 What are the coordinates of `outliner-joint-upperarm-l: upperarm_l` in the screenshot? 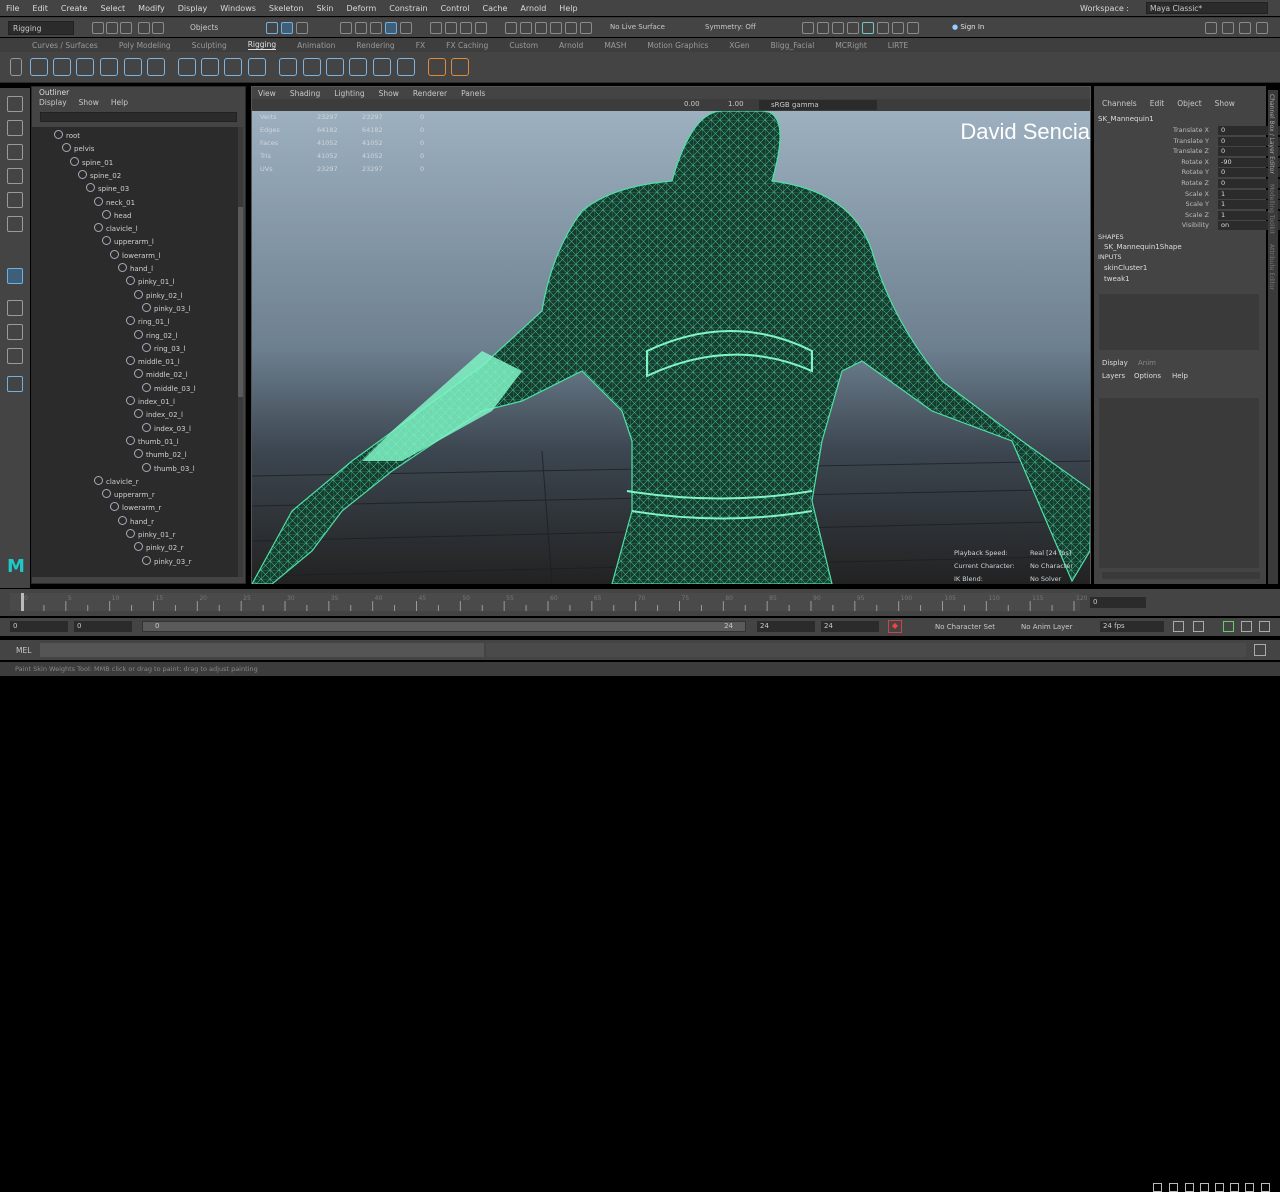 It's located at (128, 241).